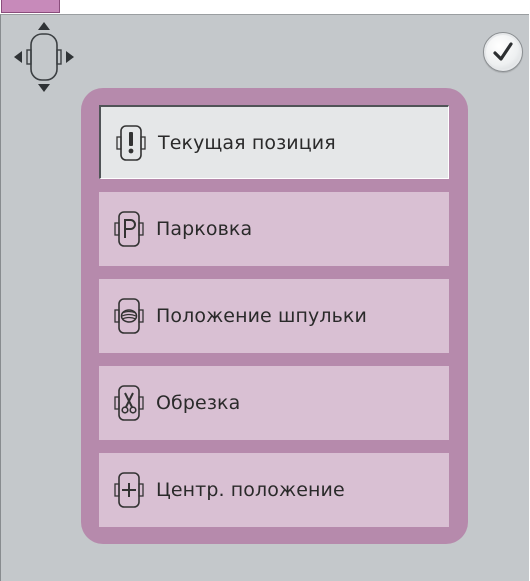  Describe the element at coordinates (261, 316) in the screenshot. I see `menu-item-label: Положение шпульки` at that location.